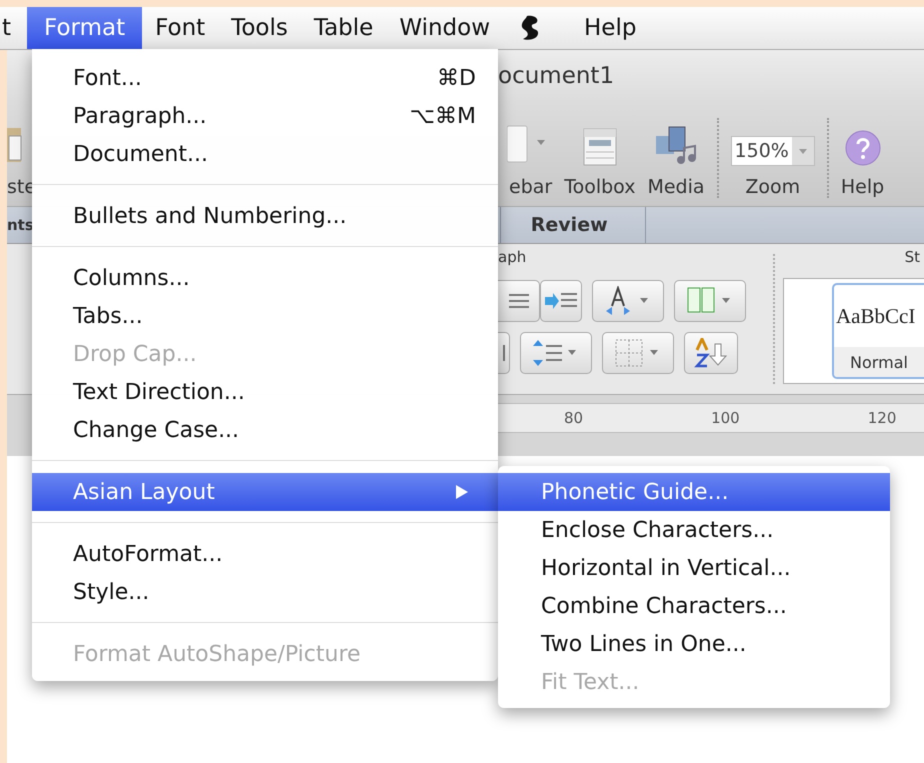 The width and height of the screenshot is (924, 763). What do you see at coordinates (456, 78) in the screenshot?
I see `shortcut-label: ⌘D` at bounding box center [456, 78].